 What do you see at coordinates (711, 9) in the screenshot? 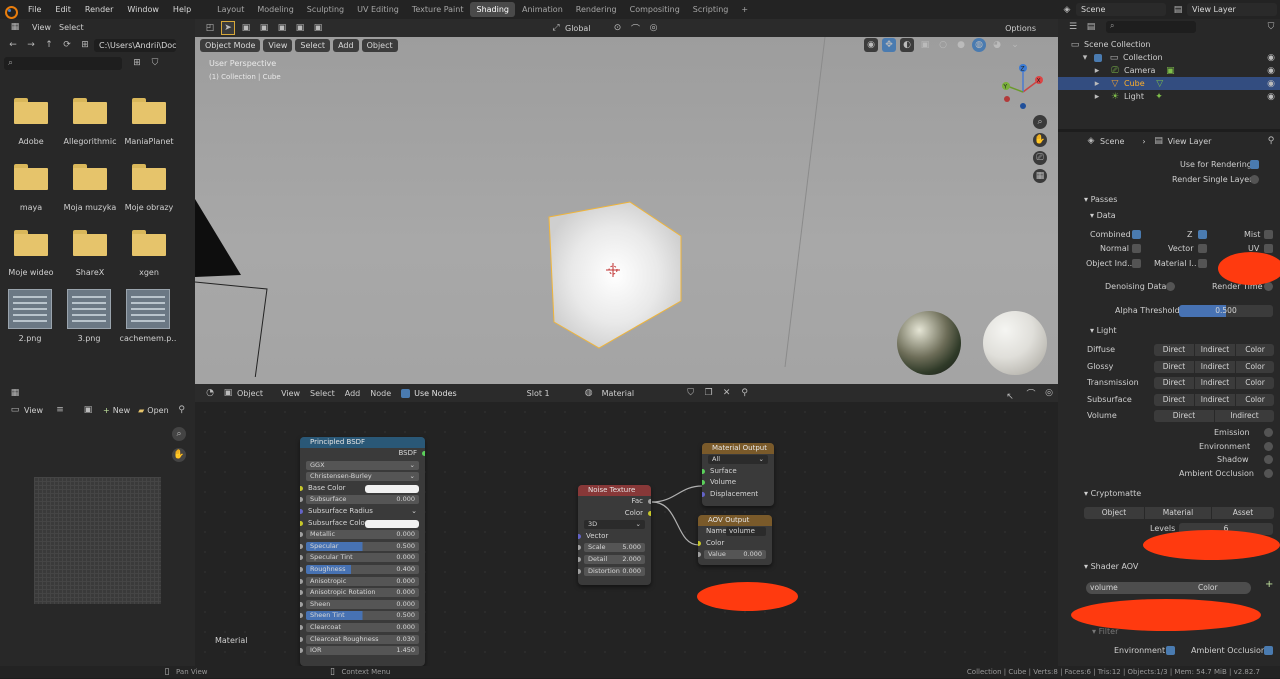
I see `tab-scripting: Scripting` at bounding box center [711, 9].